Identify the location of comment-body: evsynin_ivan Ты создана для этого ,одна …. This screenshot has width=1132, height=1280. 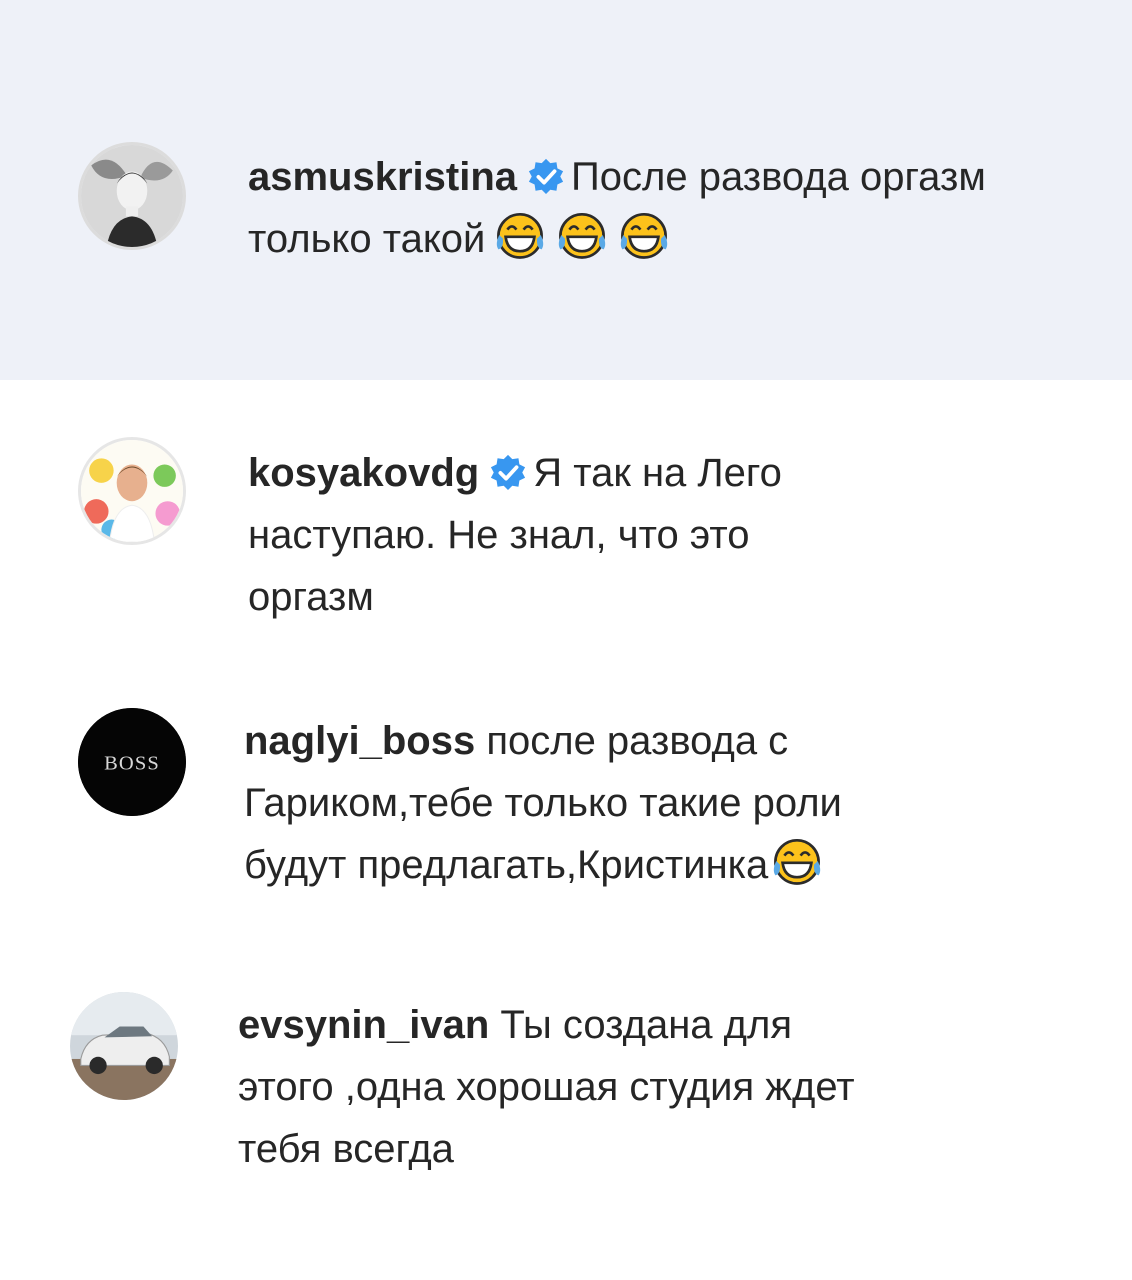
(663, 1087).